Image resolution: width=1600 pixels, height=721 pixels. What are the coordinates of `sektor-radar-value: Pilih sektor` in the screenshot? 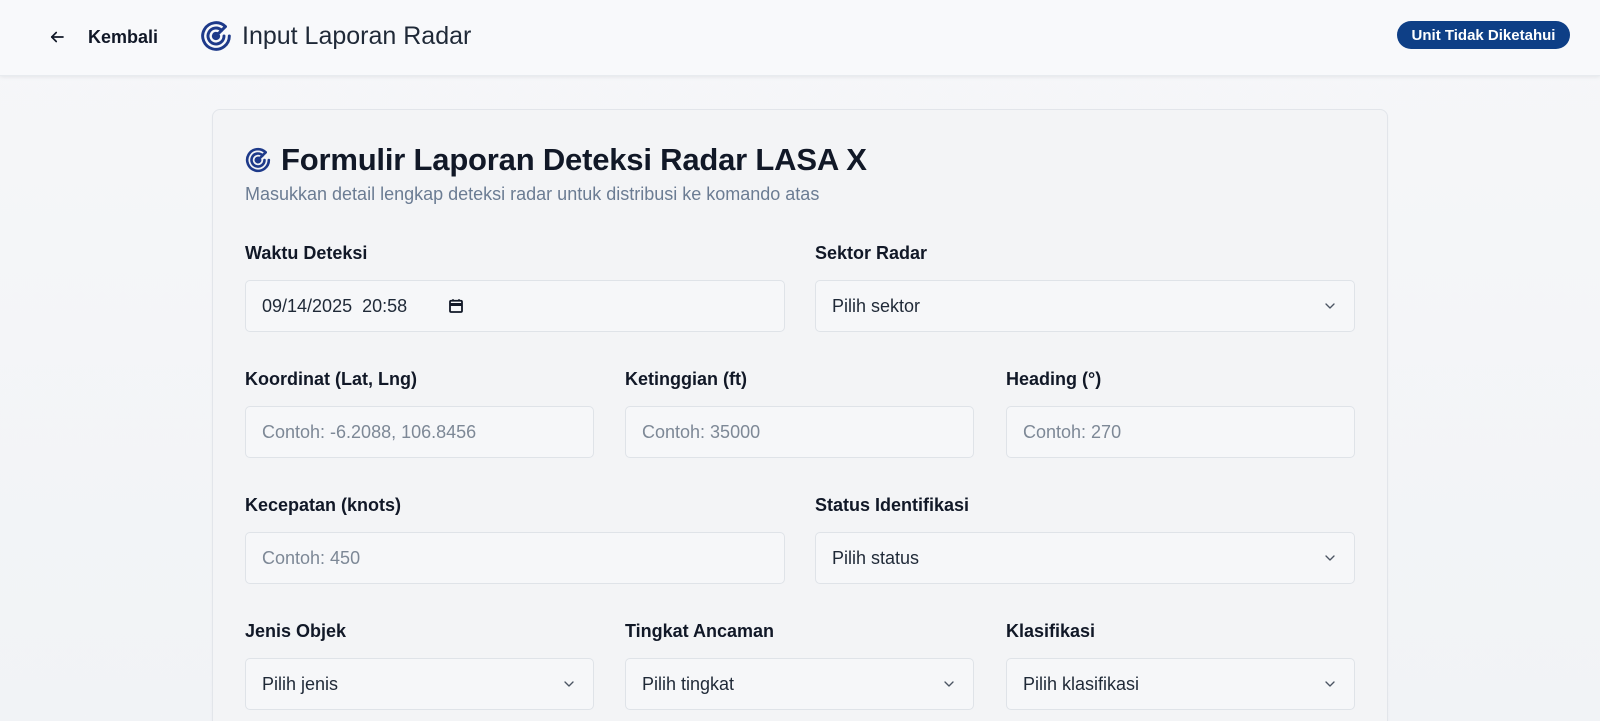 It's located at (876, 305).